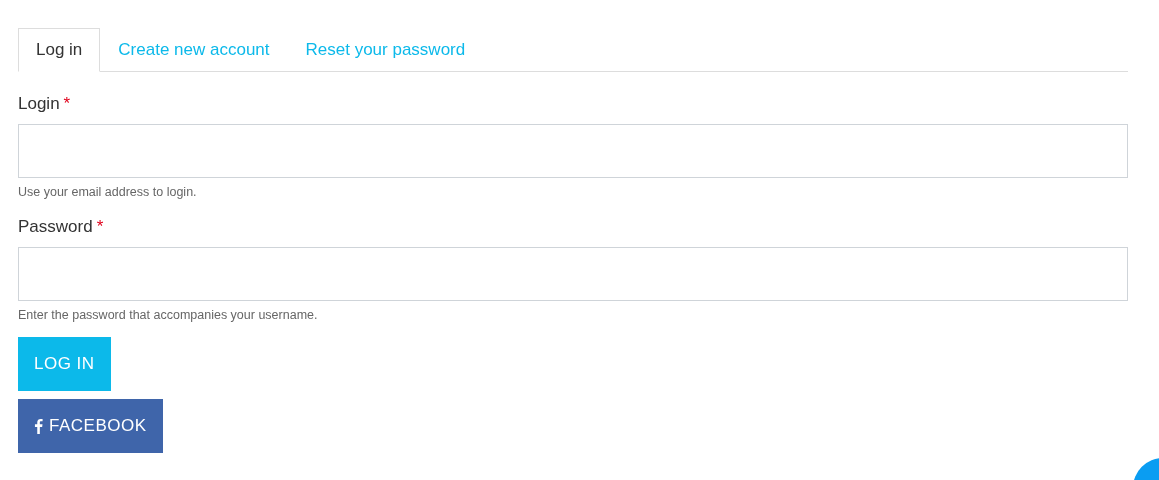 The width and height of the screenshot is (1159, 480). What do you see at coordinates (168, 315) in the screenshot?
I see `field-description: Enter the password that accompanies your username.` at bounding box center [168, 315].